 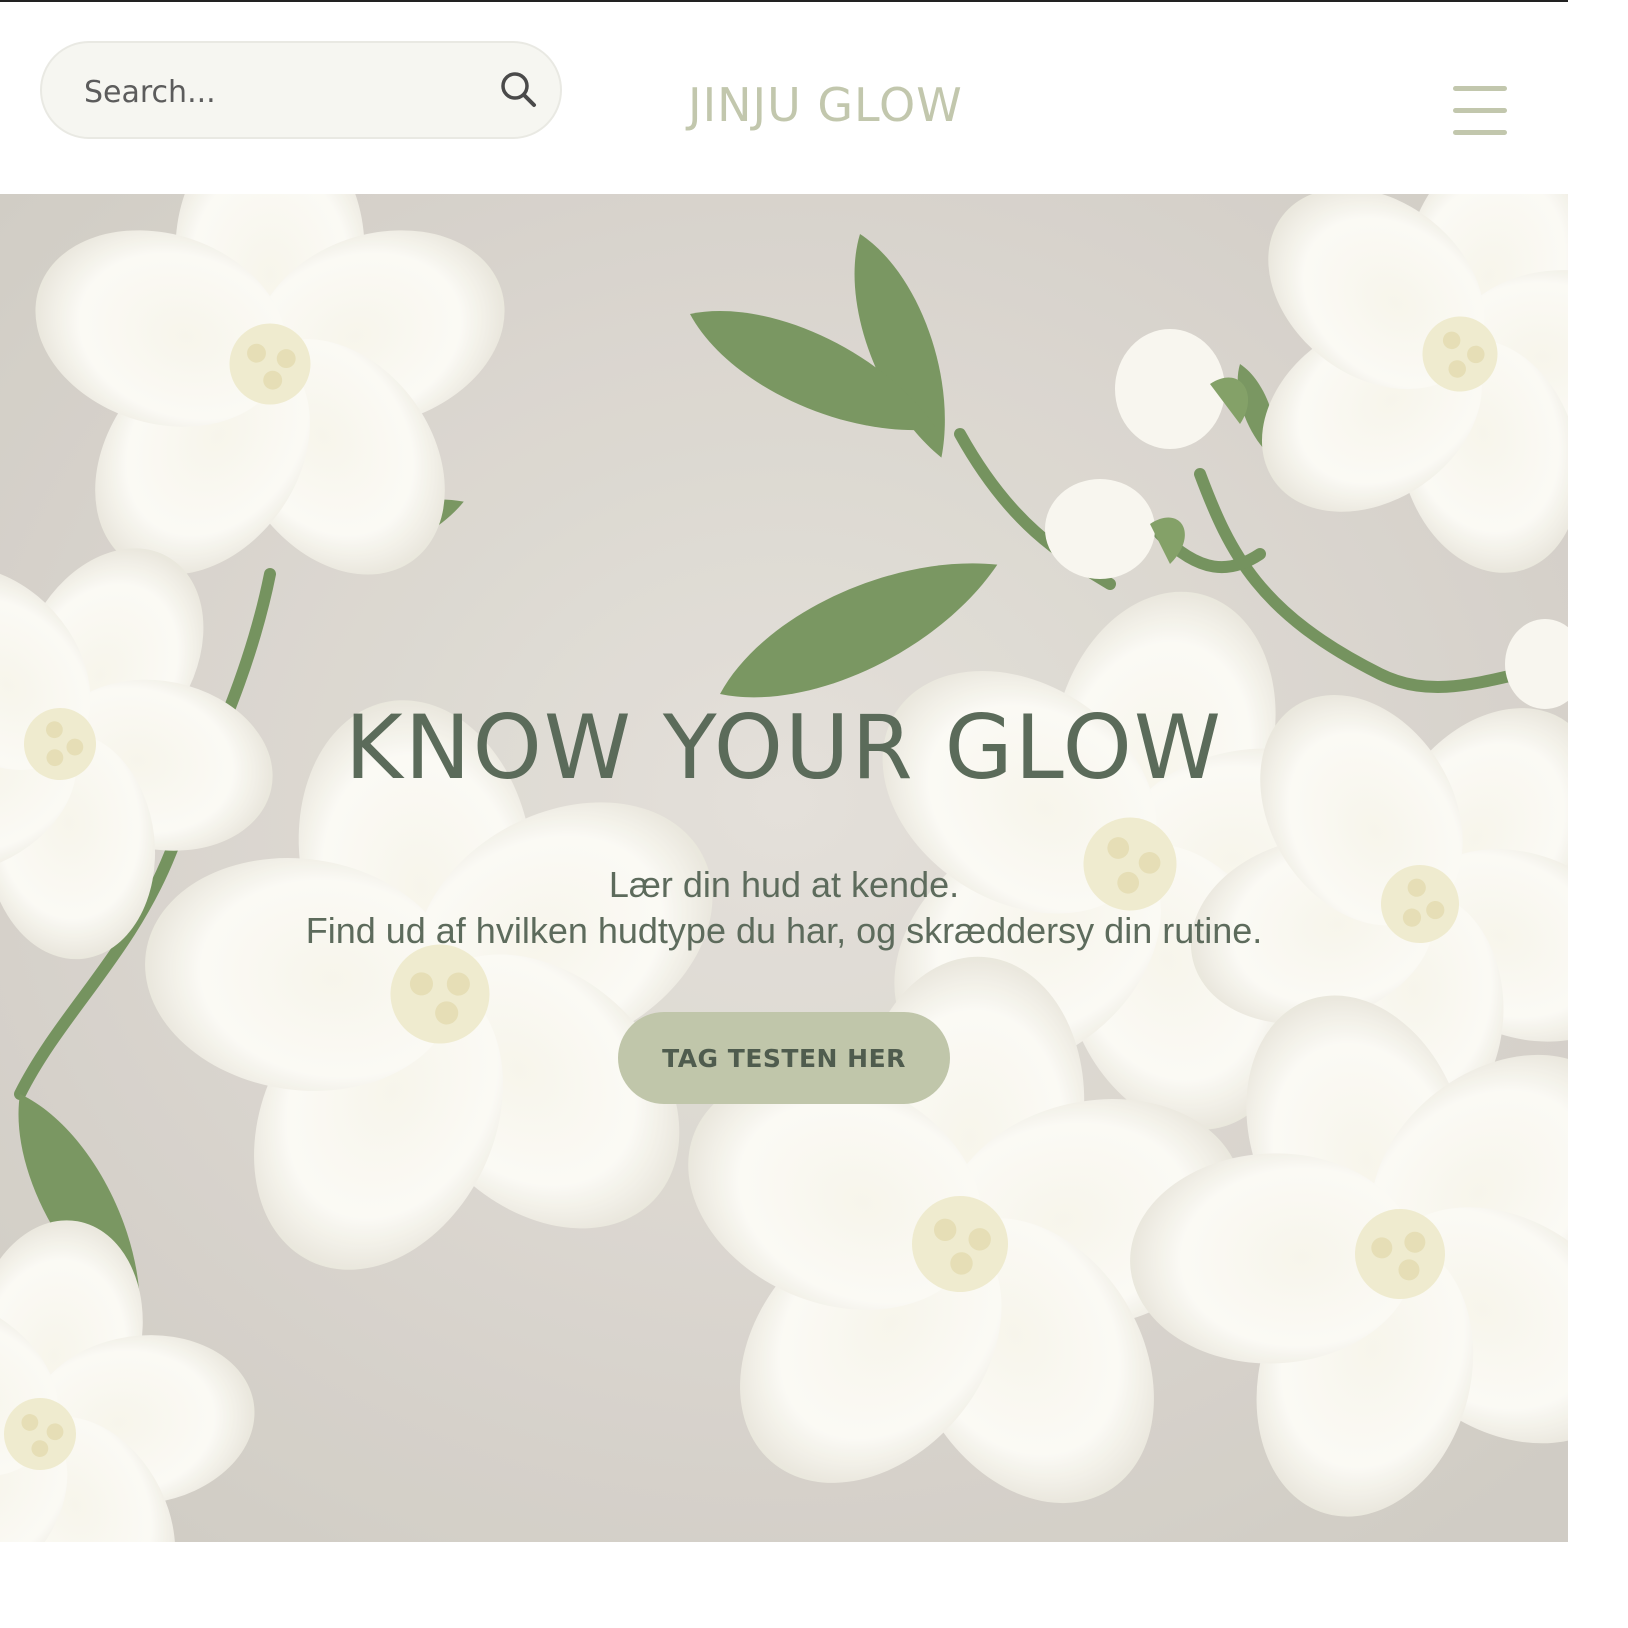 I want to click on site-logo: JINJU GLOW, so click(x=833, y=105).